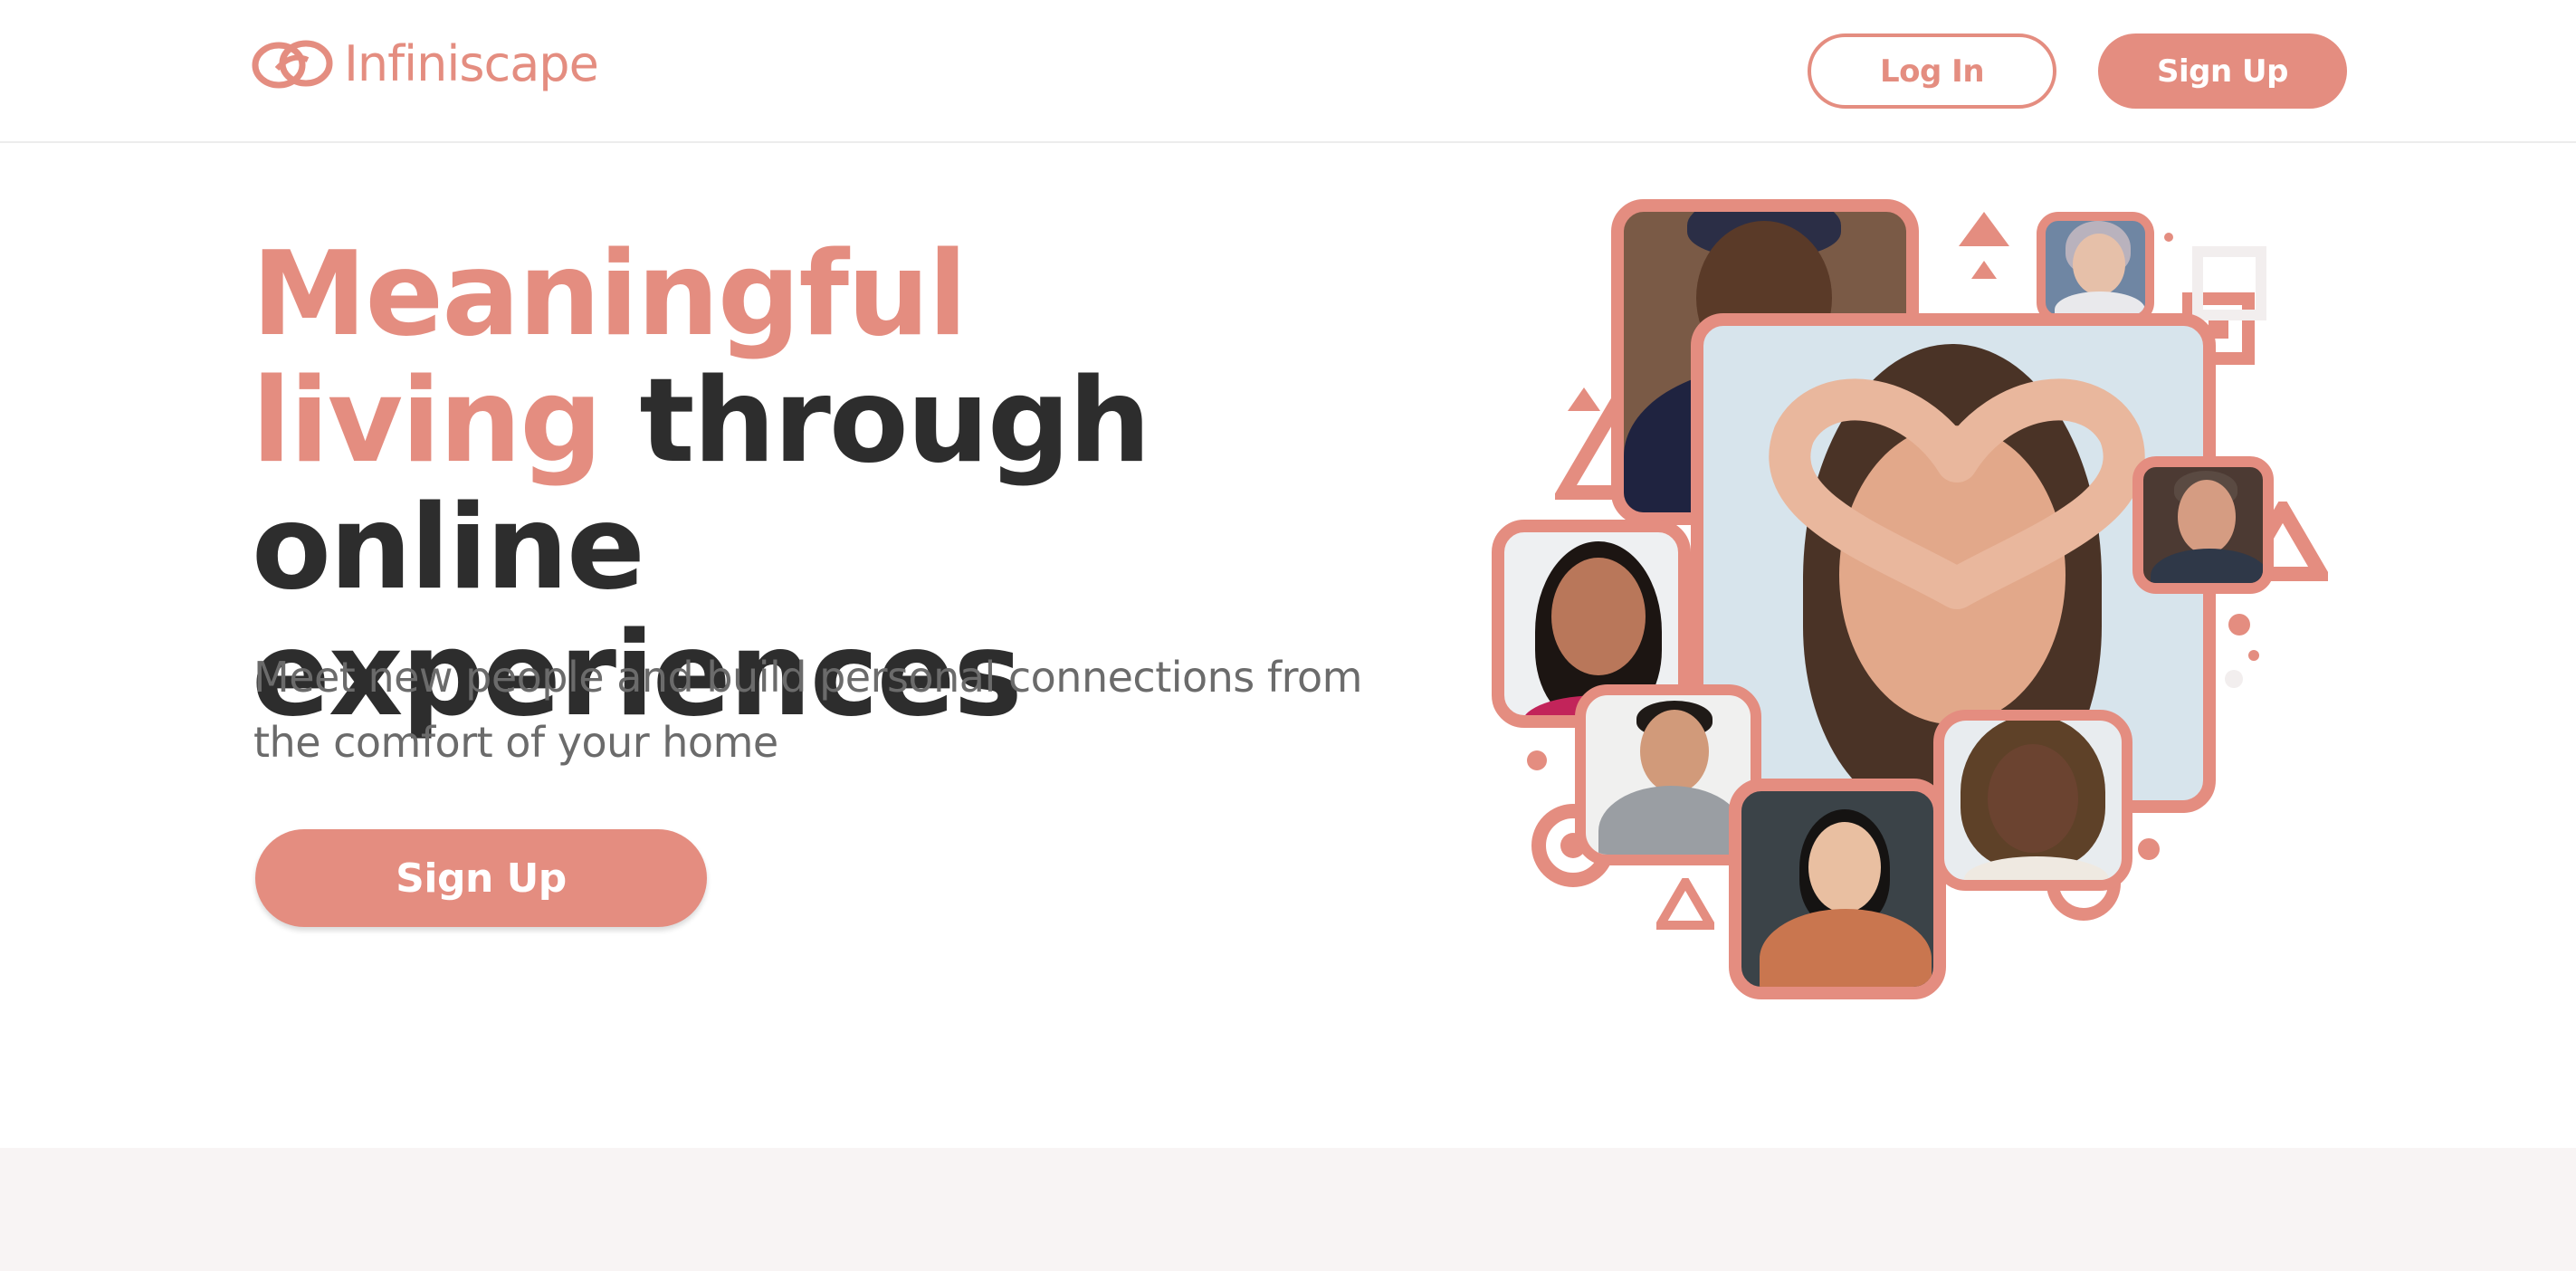  I want to click on brand-name: Infiniscape, so click(471, 64).